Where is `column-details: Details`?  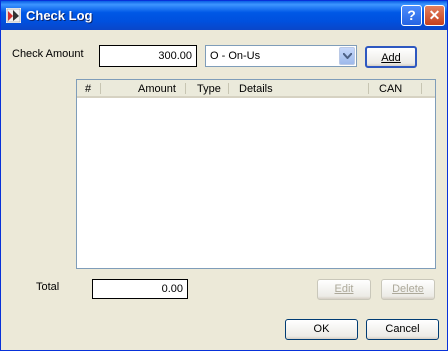
column-details: Details is located at coordinates (256, 89).